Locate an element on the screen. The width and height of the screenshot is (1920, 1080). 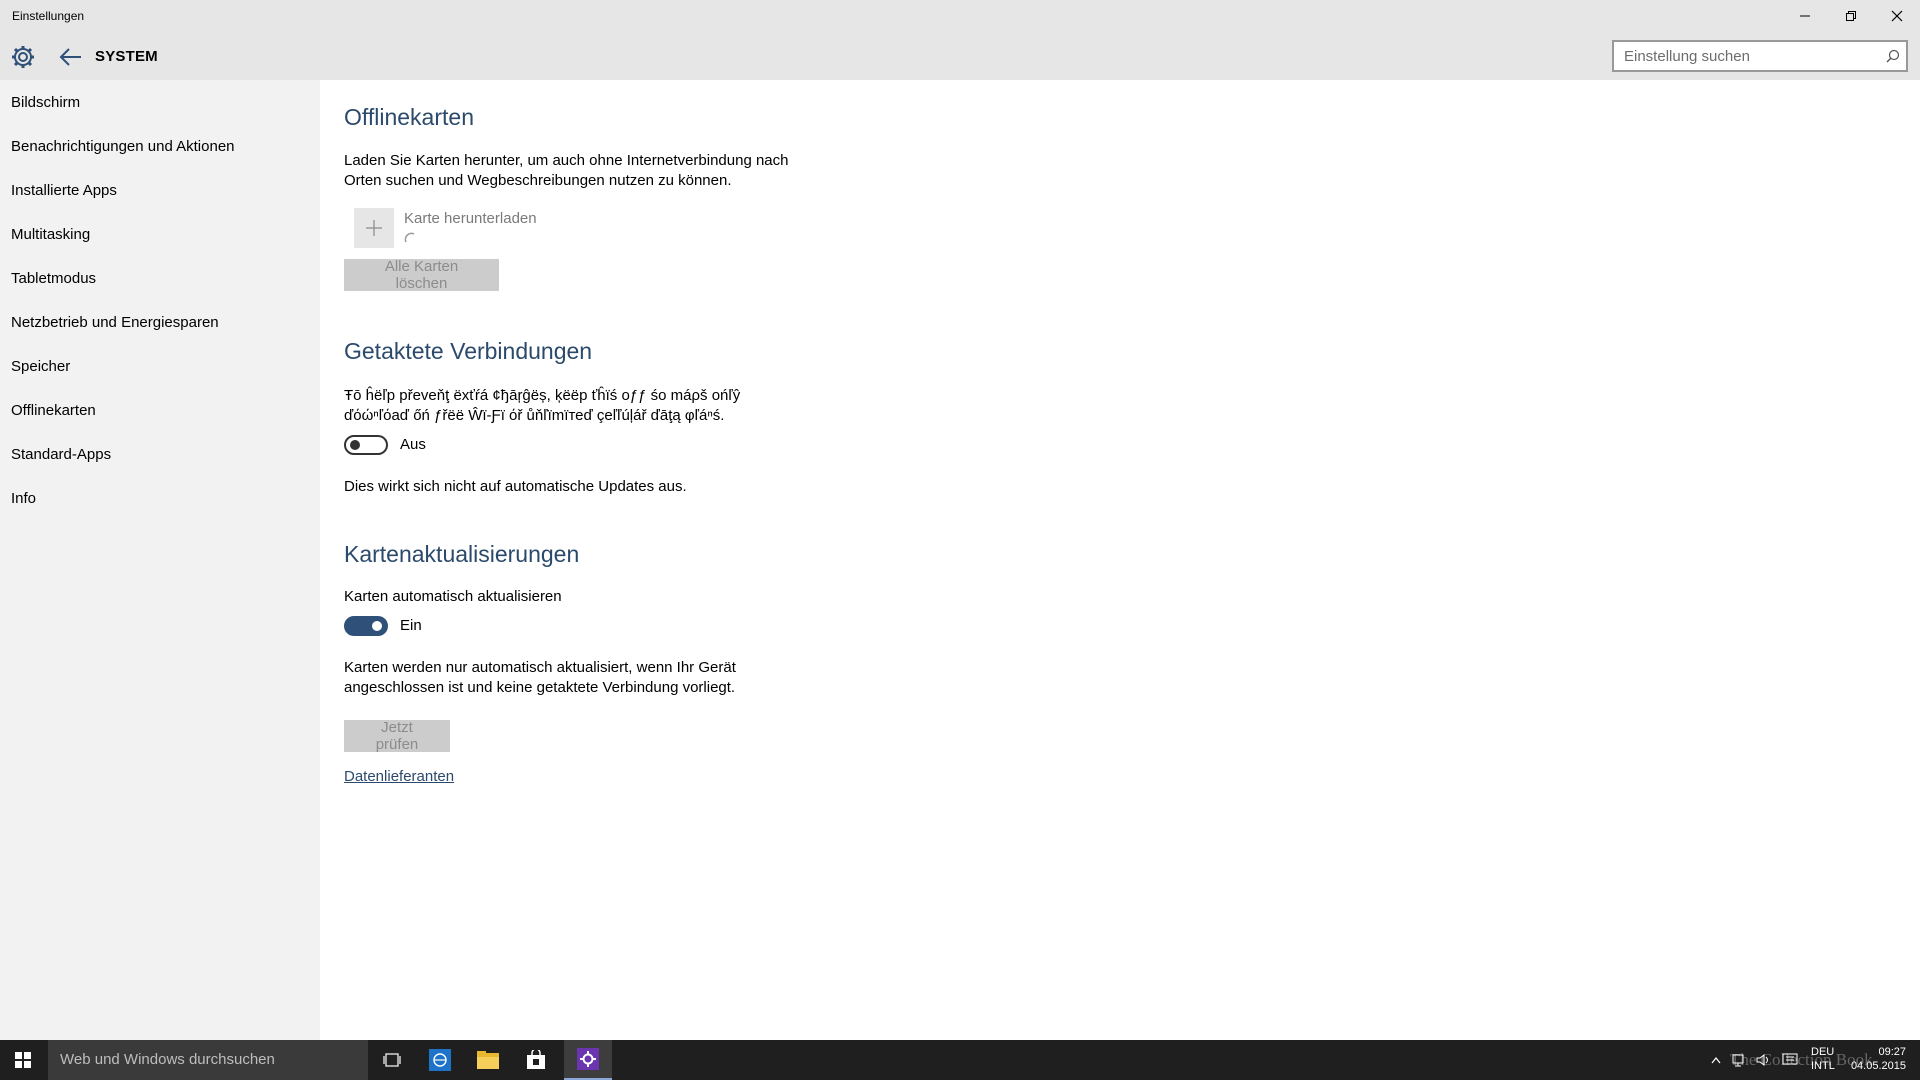
edge-icon is located at coordinates (440, 1060).